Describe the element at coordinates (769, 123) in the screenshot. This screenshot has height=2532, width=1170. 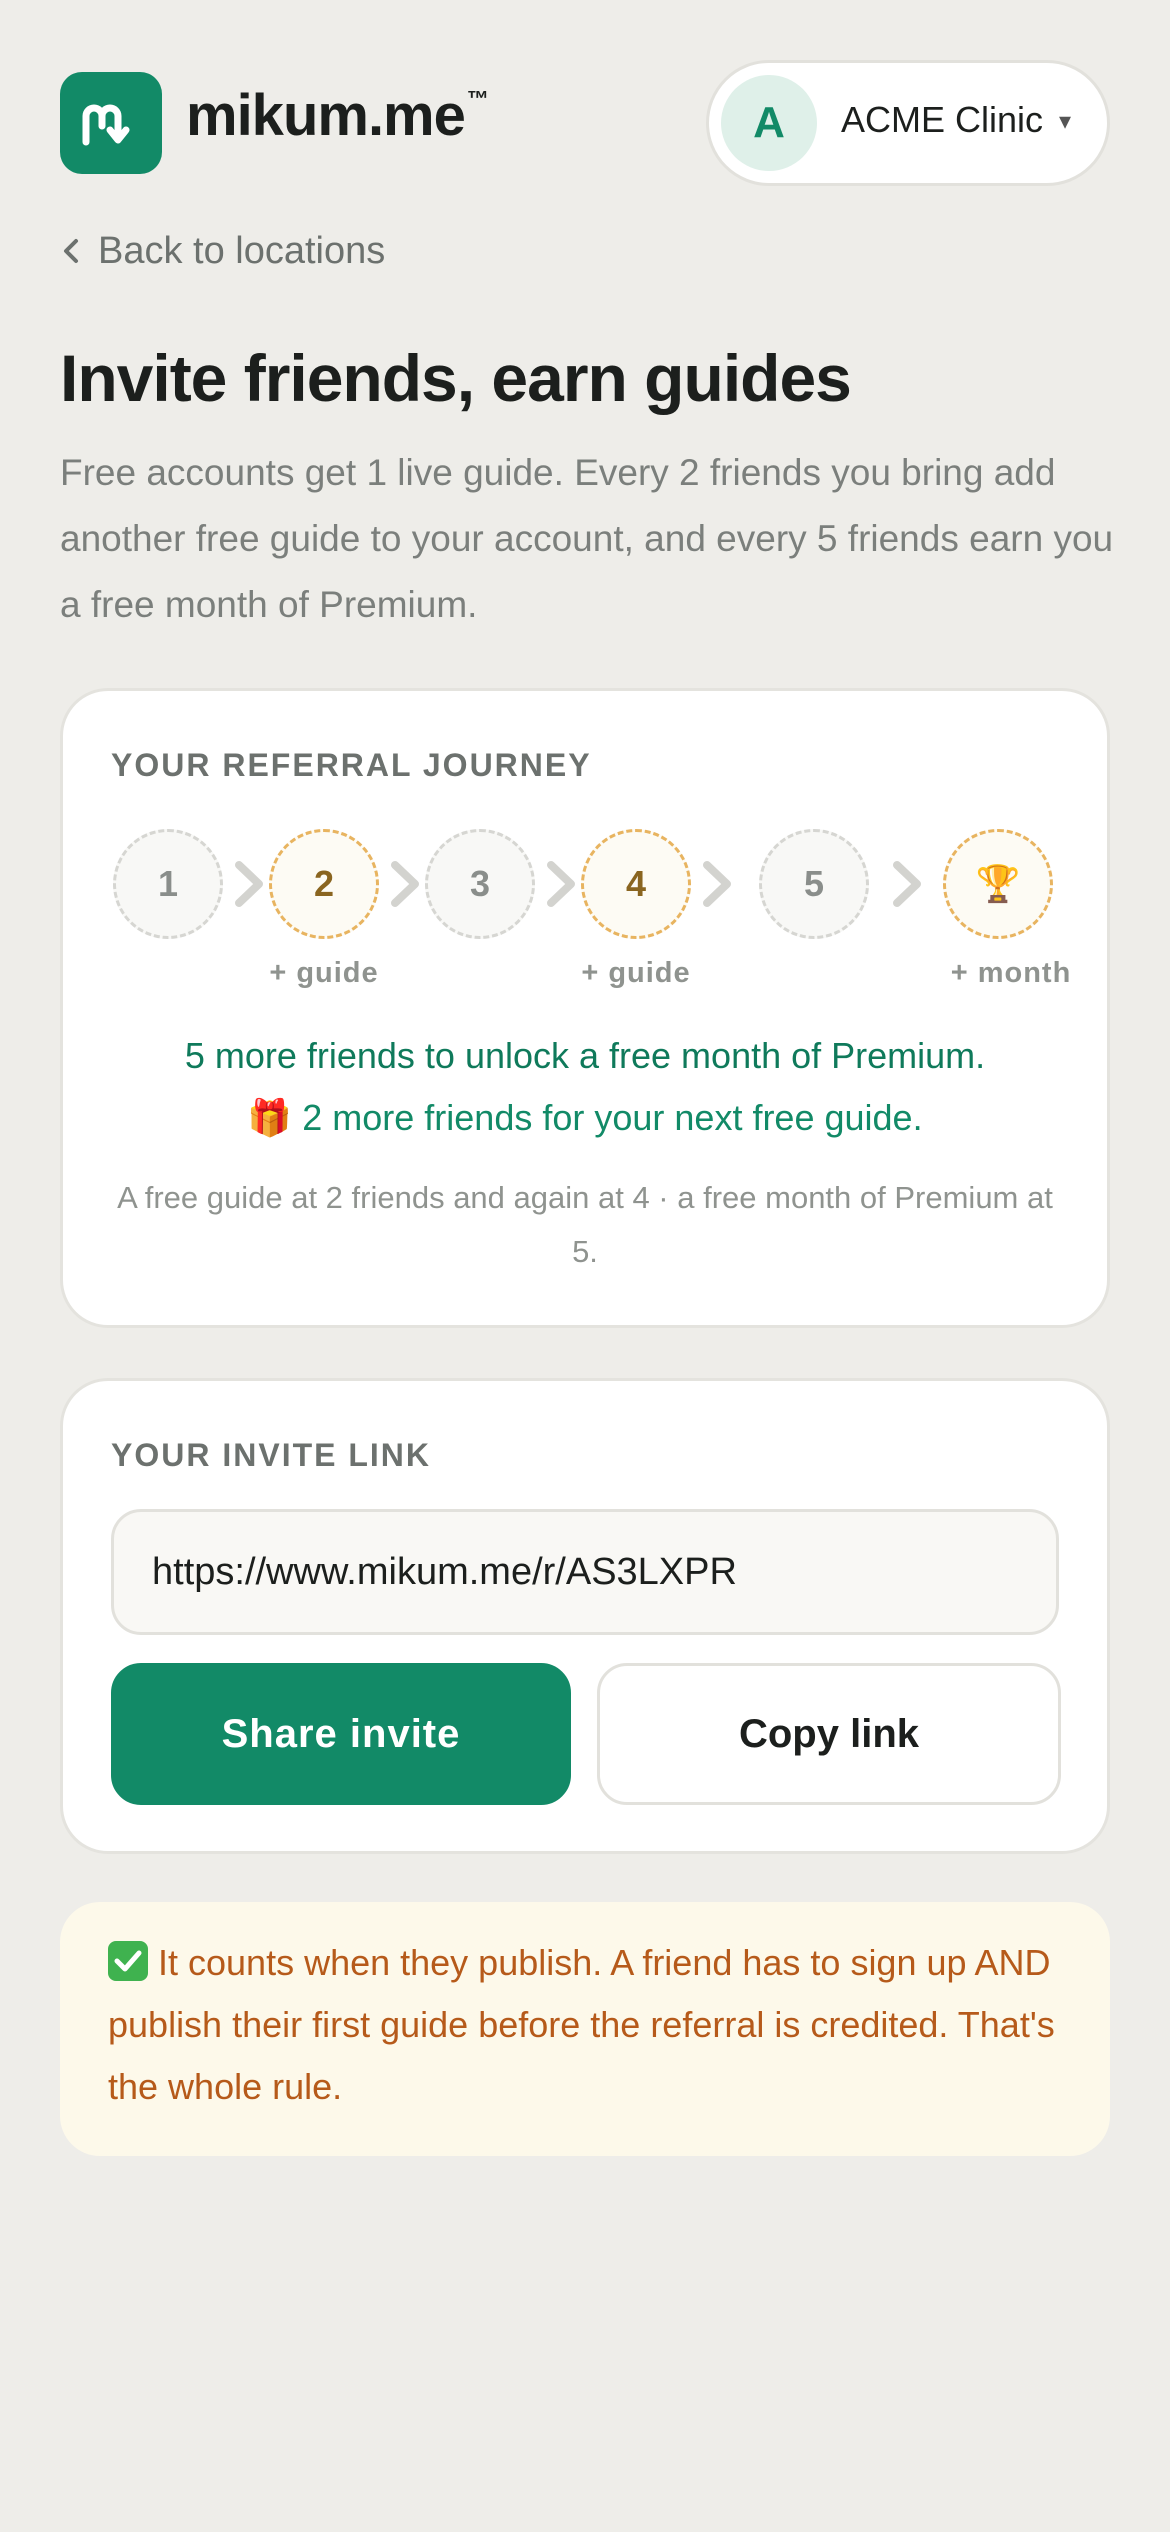
I see `clinic-avatar: A` at that location.